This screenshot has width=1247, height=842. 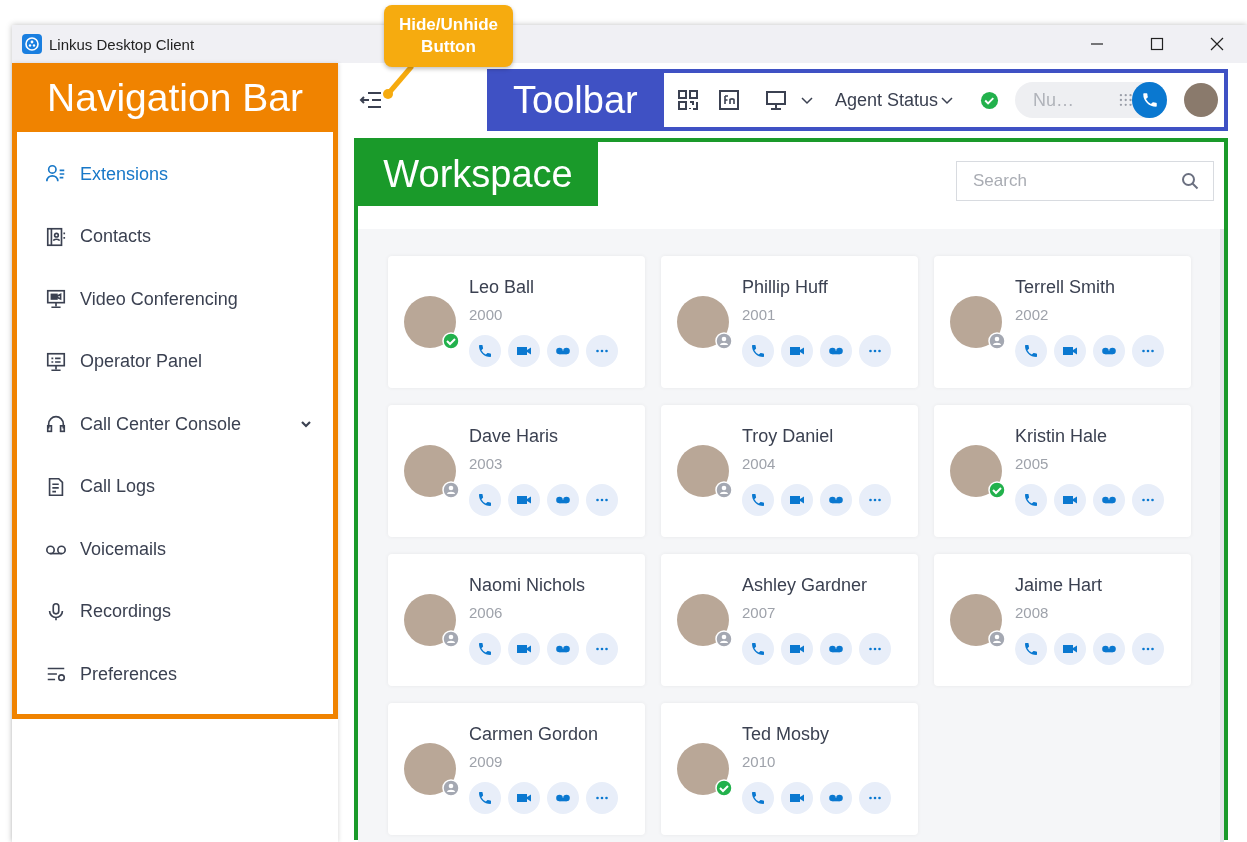 What do you see at coordinates (175, 236) in the screenshot?
I see `nav-item: Contacts` at bounding box center [175, 236].